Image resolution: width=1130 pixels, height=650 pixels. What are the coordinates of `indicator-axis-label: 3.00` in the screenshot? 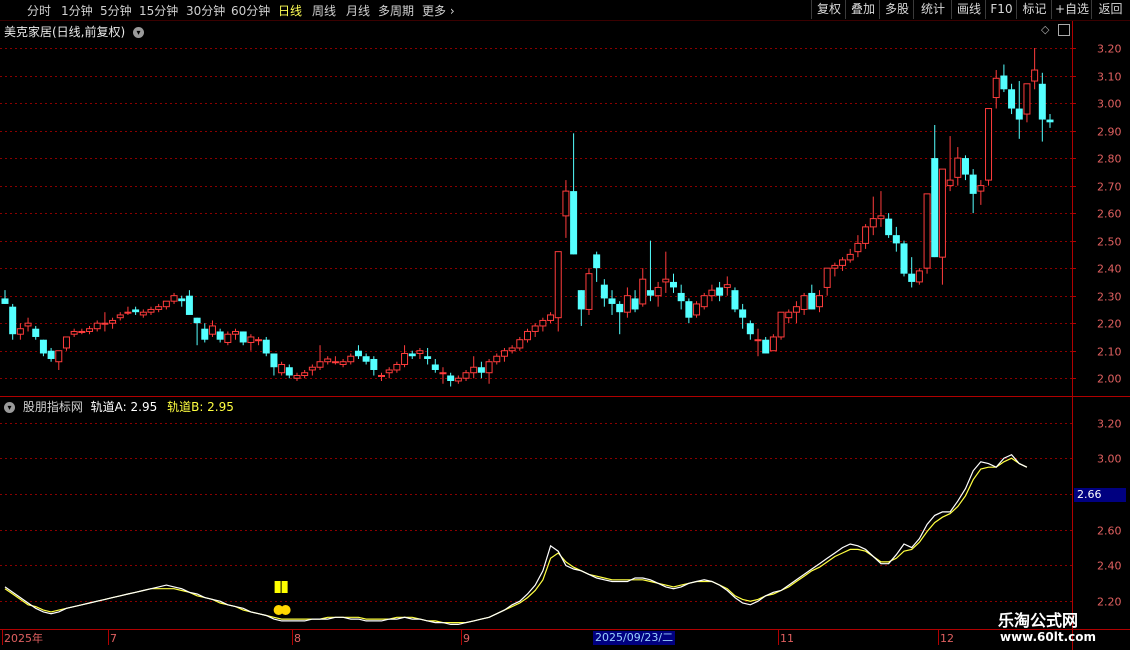 It's located at (1109, 459).